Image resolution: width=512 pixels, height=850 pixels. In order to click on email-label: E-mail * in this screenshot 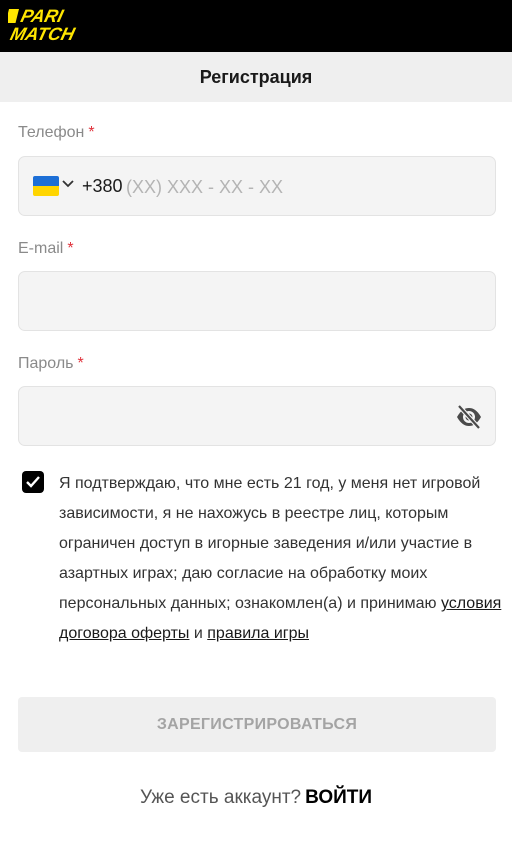, I will do `click(46, 249)`.